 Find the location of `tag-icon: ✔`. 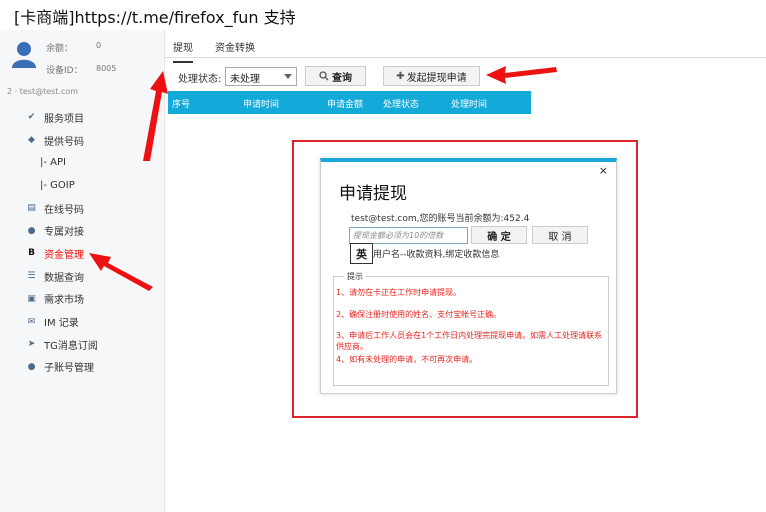

tag-icon: ✔ is located at coordinates (31, 117).